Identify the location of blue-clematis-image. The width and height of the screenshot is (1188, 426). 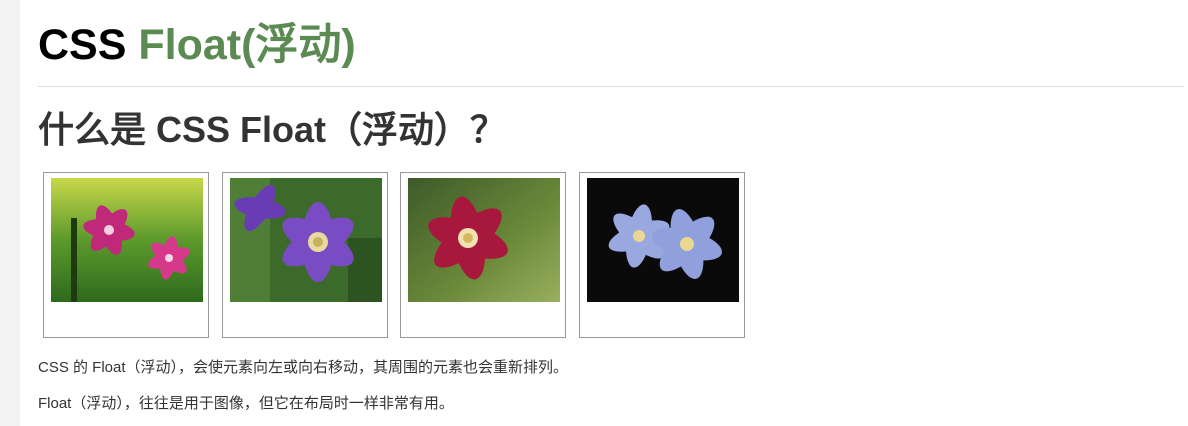
(663, 240).